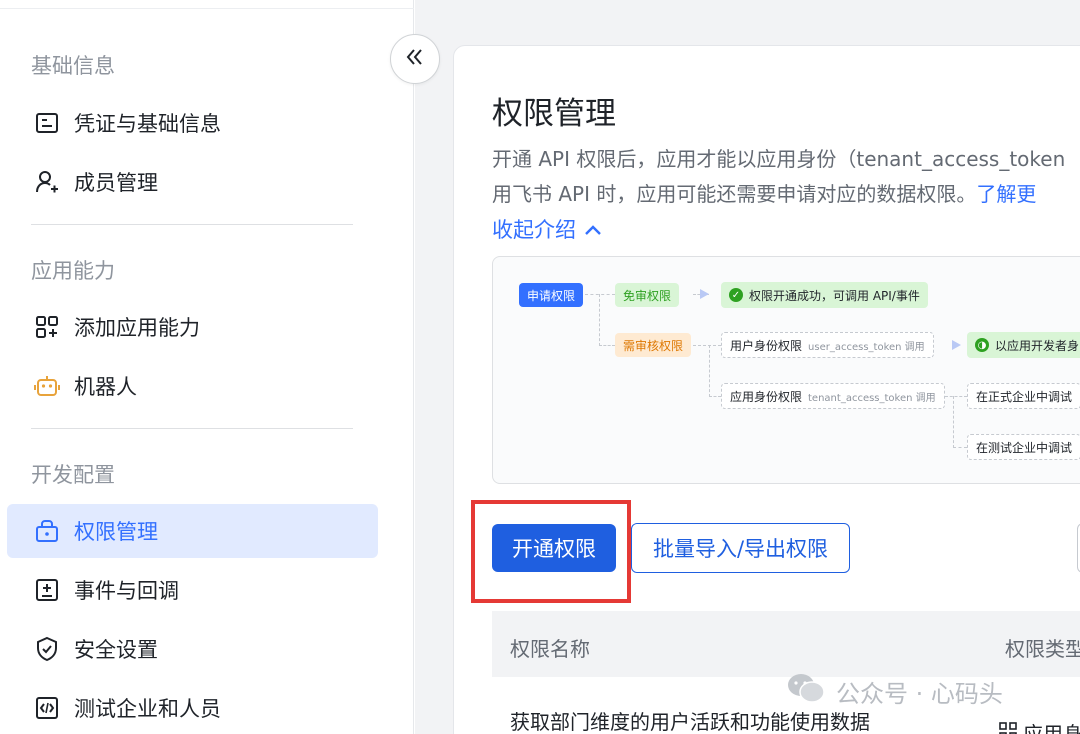 This screenshot has height=734, width=1080. Describe the element at coordinates (126, 591) in the screenshot. I see `sidebar-item-label: 事件与回调` at that location.